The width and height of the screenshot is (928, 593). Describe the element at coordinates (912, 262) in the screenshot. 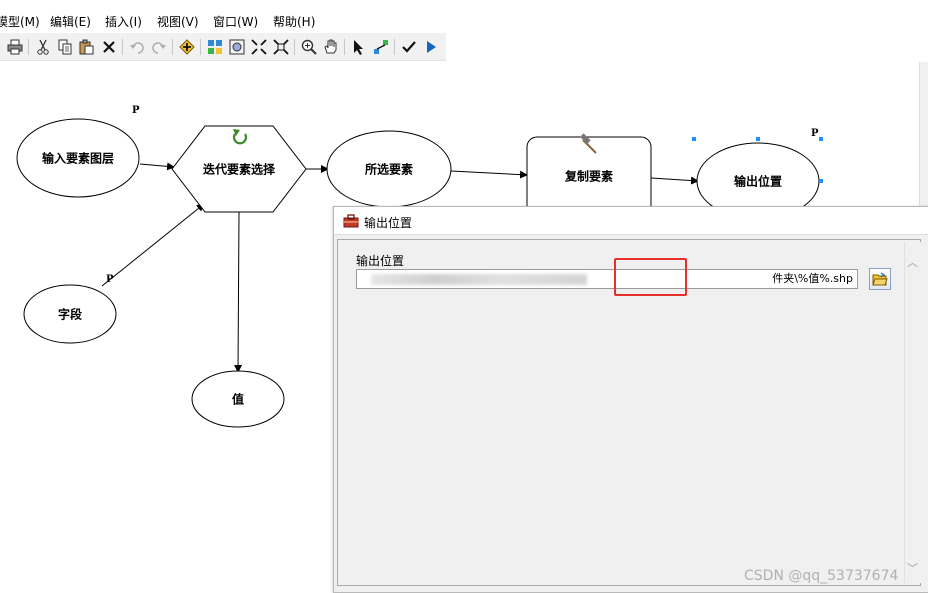

I see `scroll-up-icon: ︿` at that location.